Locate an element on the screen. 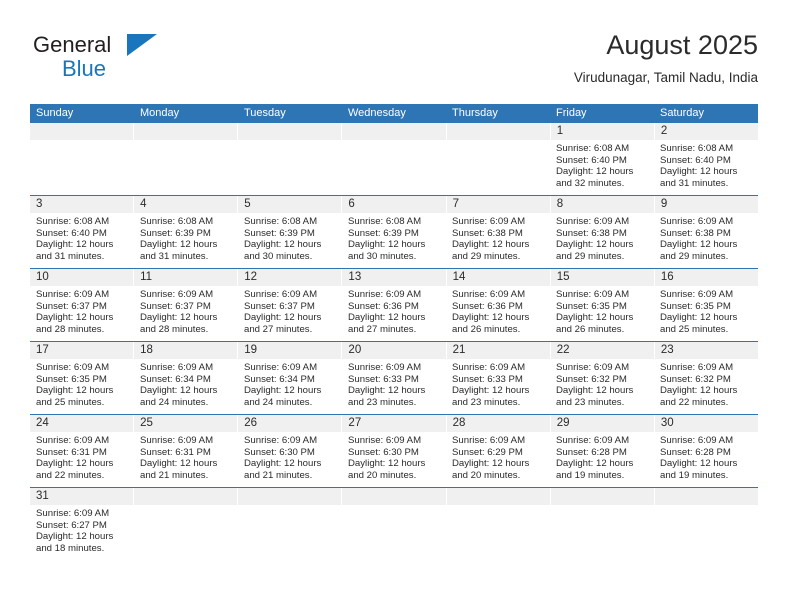 The height and width of the screenshot is (612, 792). day-number: 21 is located at coordinates (498, 350).